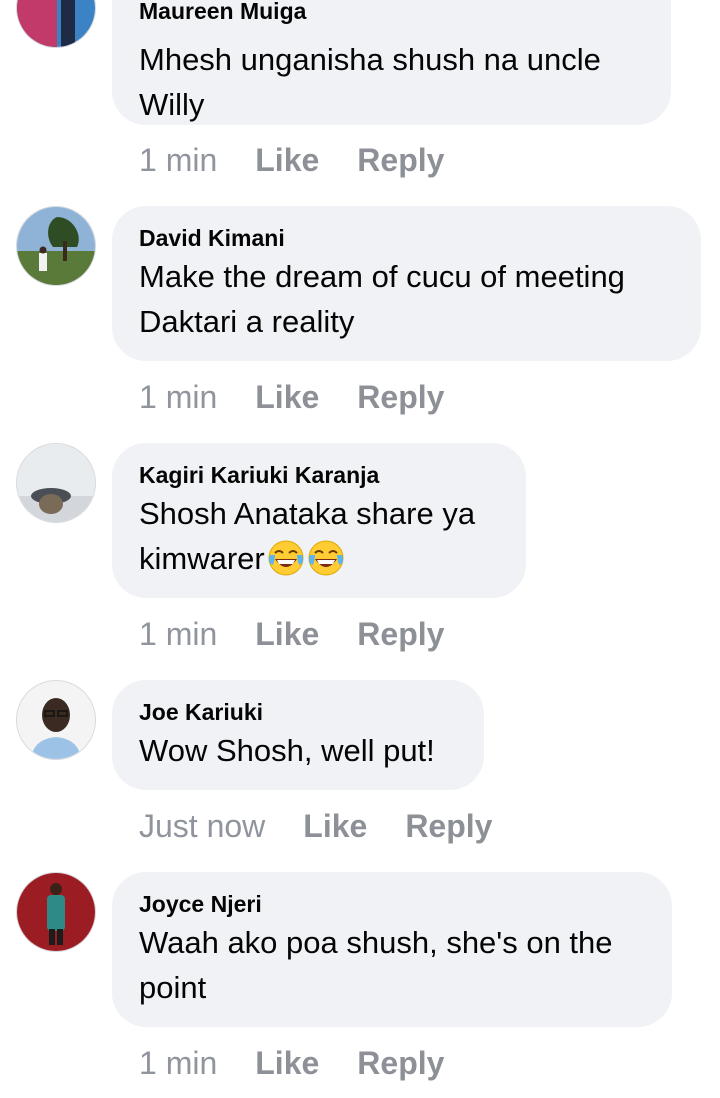 This screenshot has height=1098, width=720. I want to click on comment-author: David Kimani, so click(407, 238).